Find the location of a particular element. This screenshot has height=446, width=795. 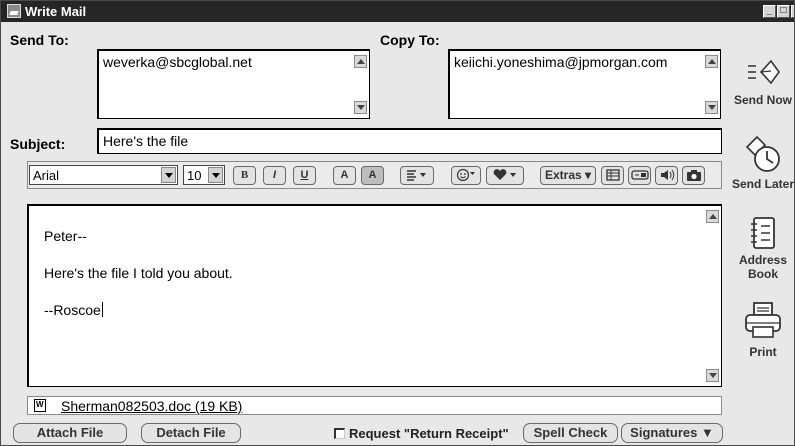

send-to-field: weverka@sbcglobal.net is located at coordinates (233, 84).